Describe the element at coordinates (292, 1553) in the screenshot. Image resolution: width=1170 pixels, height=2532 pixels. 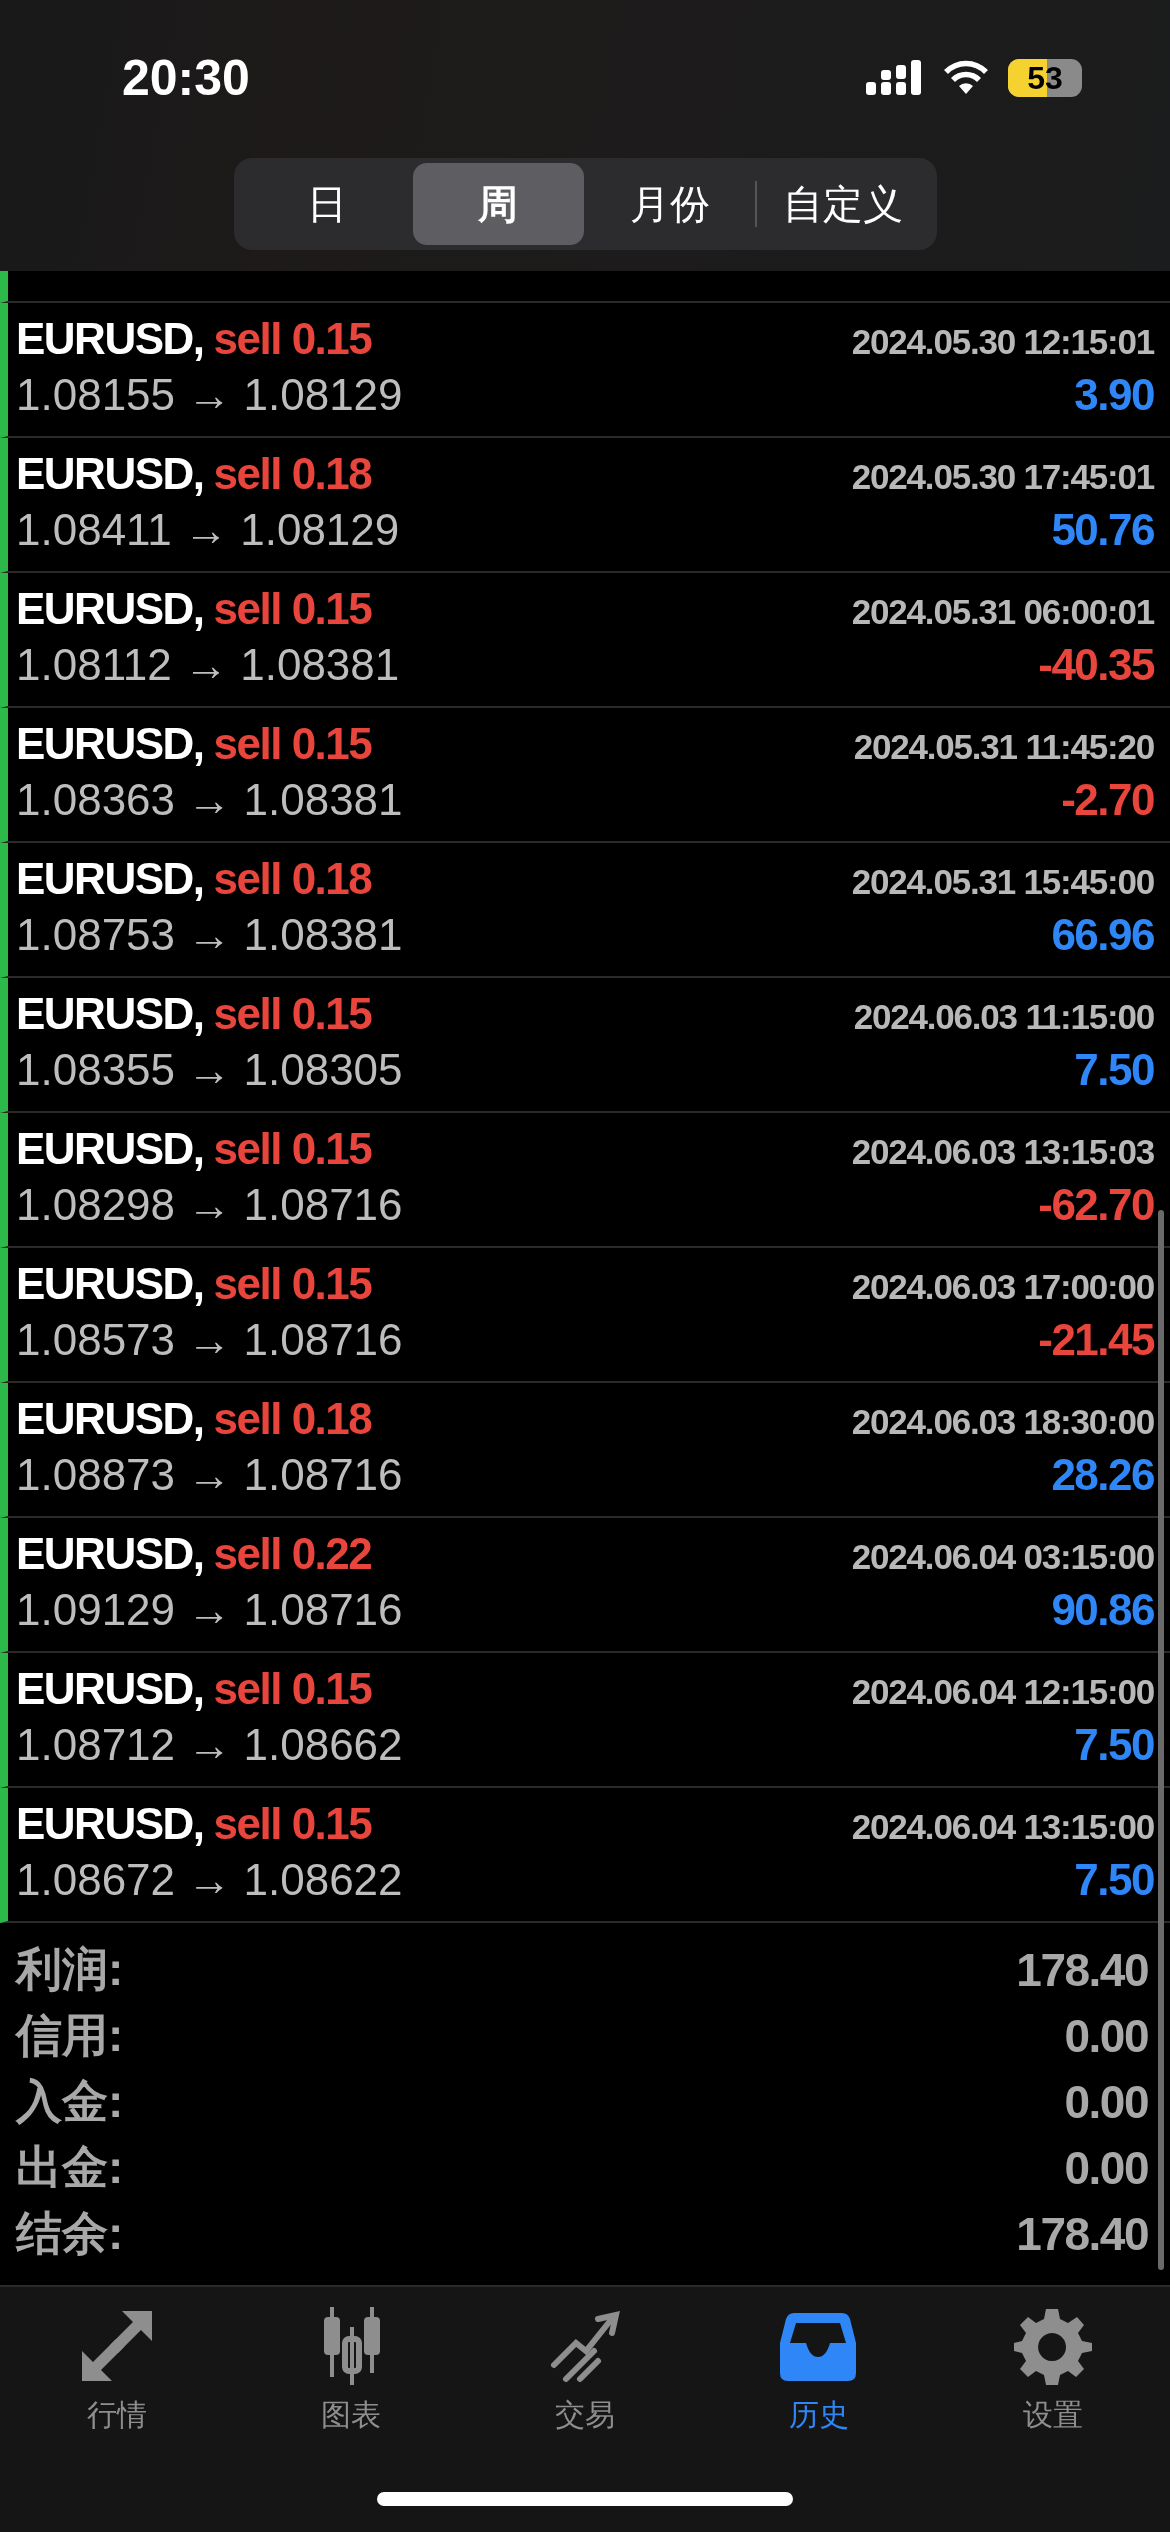
I see `order-text: sell 0.22` at that location.